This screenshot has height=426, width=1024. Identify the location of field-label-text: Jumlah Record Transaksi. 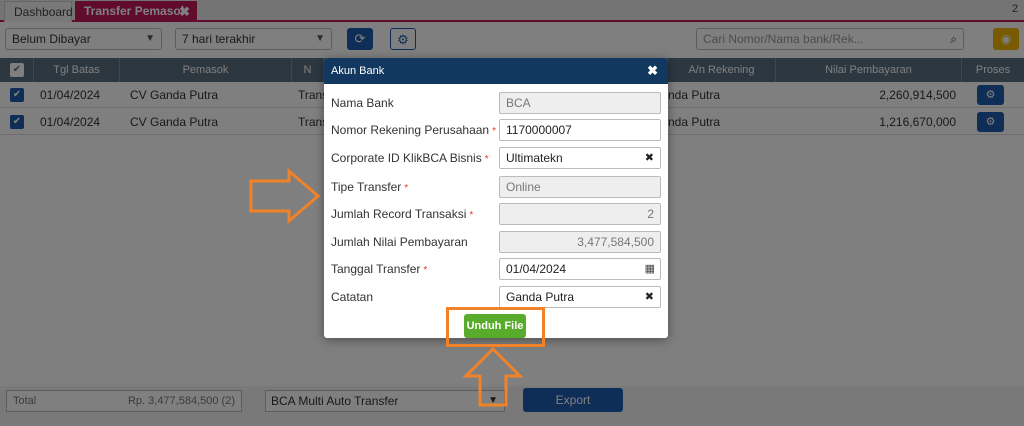
(399, 214).